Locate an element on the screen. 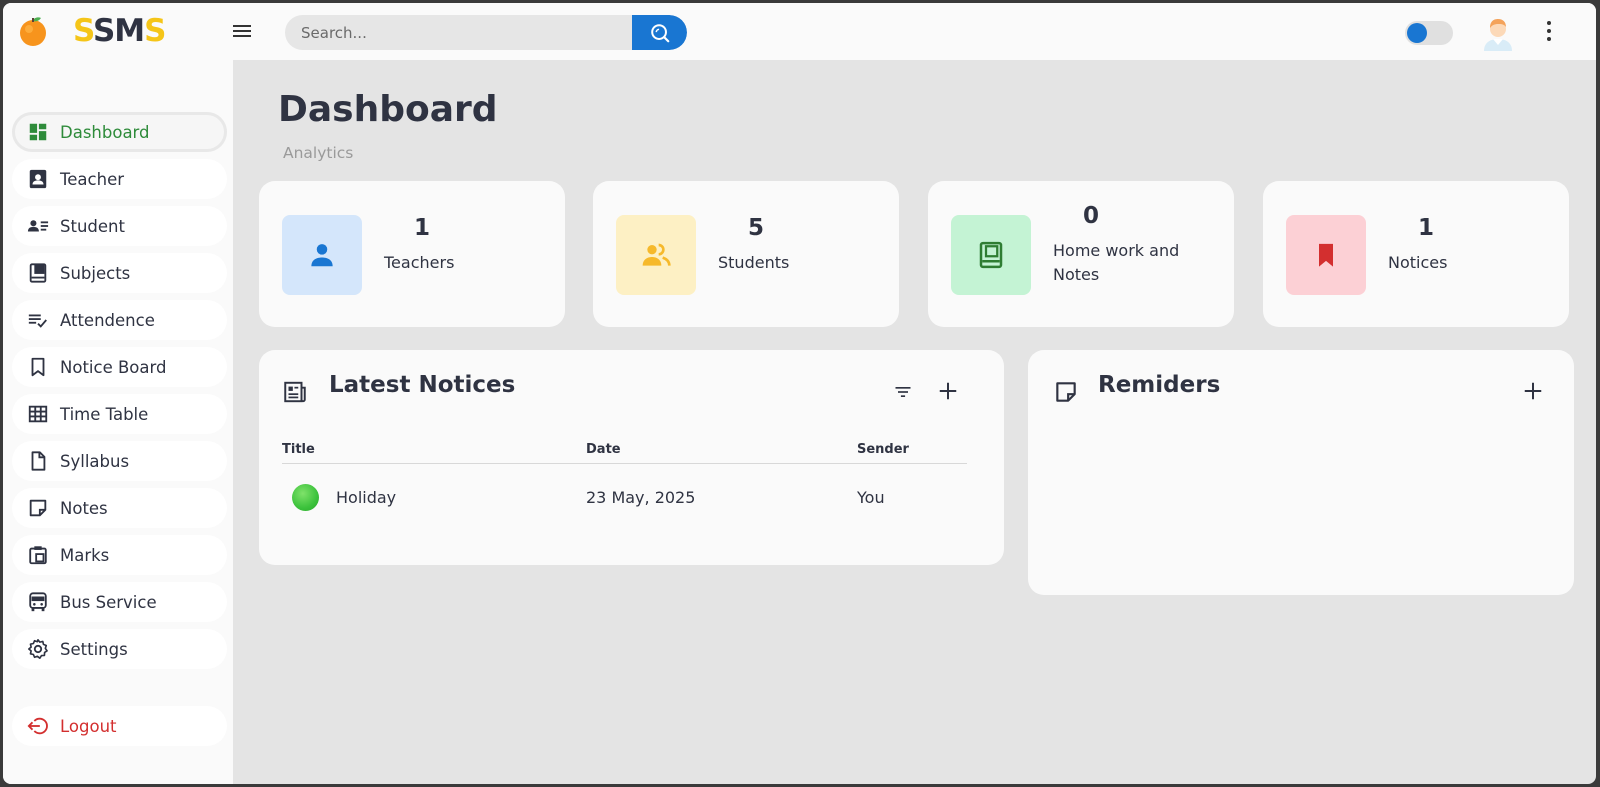  search-bar is located at coordinates (486, 32).